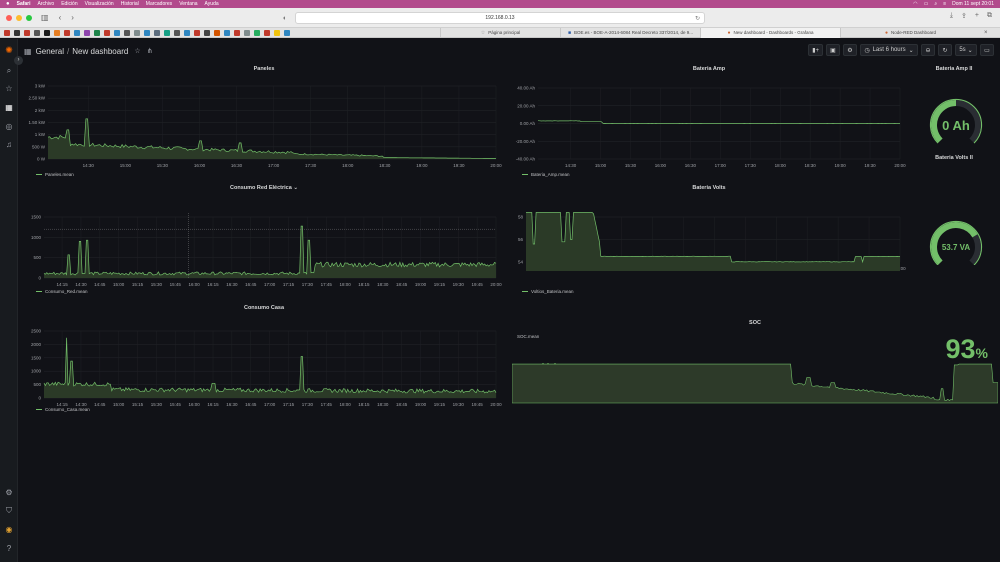  I want to click on starred-icon: ☆, so click(9, 89).